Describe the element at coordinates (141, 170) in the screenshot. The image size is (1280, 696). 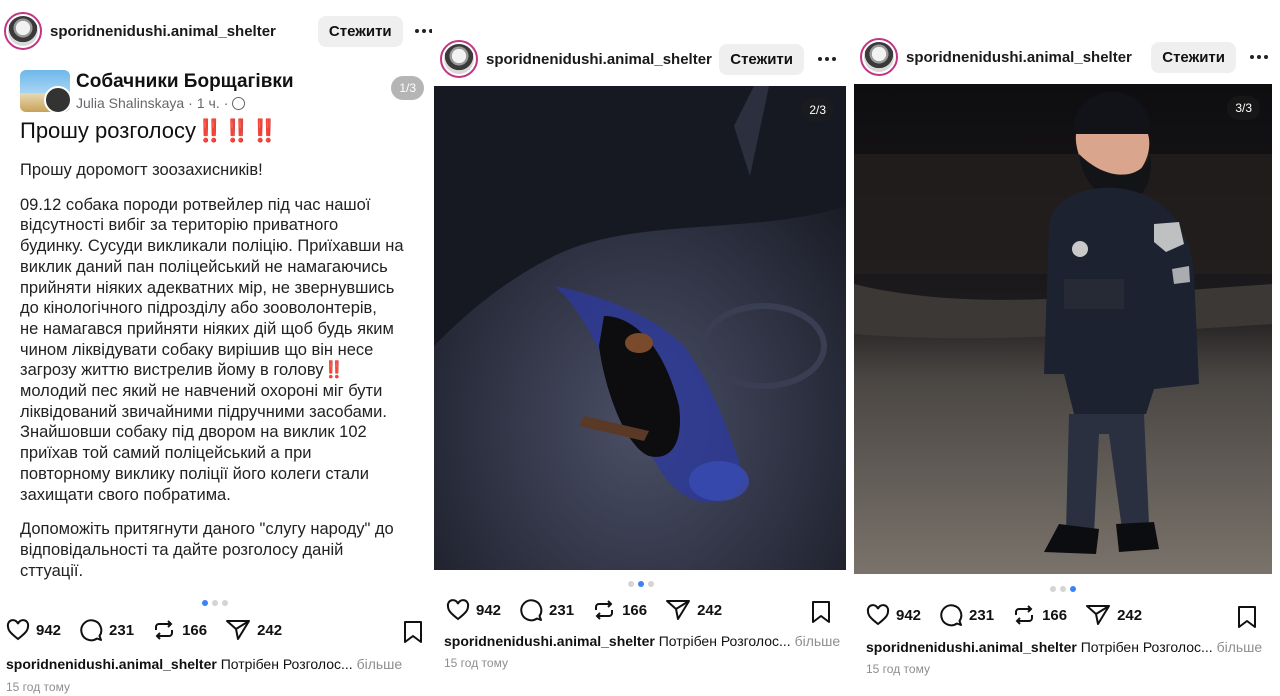
I see `paragraph-1: Прошу доромогт зоозахисників!` at that location.